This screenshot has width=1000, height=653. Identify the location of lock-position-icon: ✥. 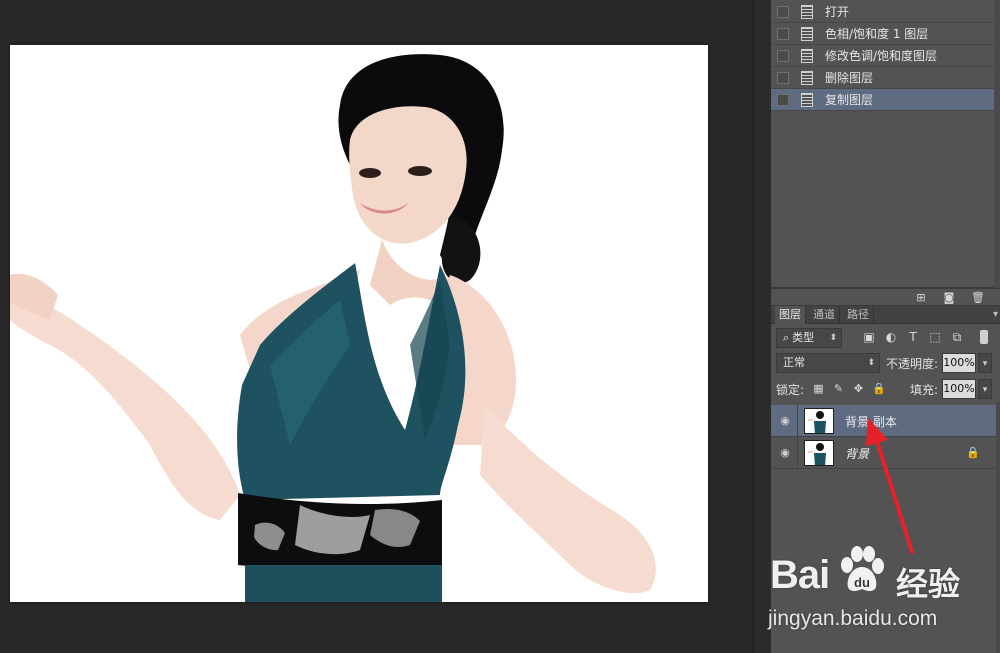
(858, 388).